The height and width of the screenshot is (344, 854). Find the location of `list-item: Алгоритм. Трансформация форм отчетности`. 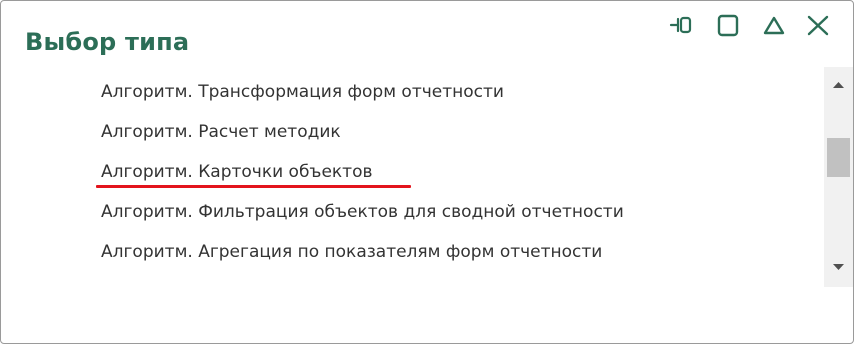

list-item: Алгоритм. Трансформация форм отчетности is located at coordinates (302, 92).